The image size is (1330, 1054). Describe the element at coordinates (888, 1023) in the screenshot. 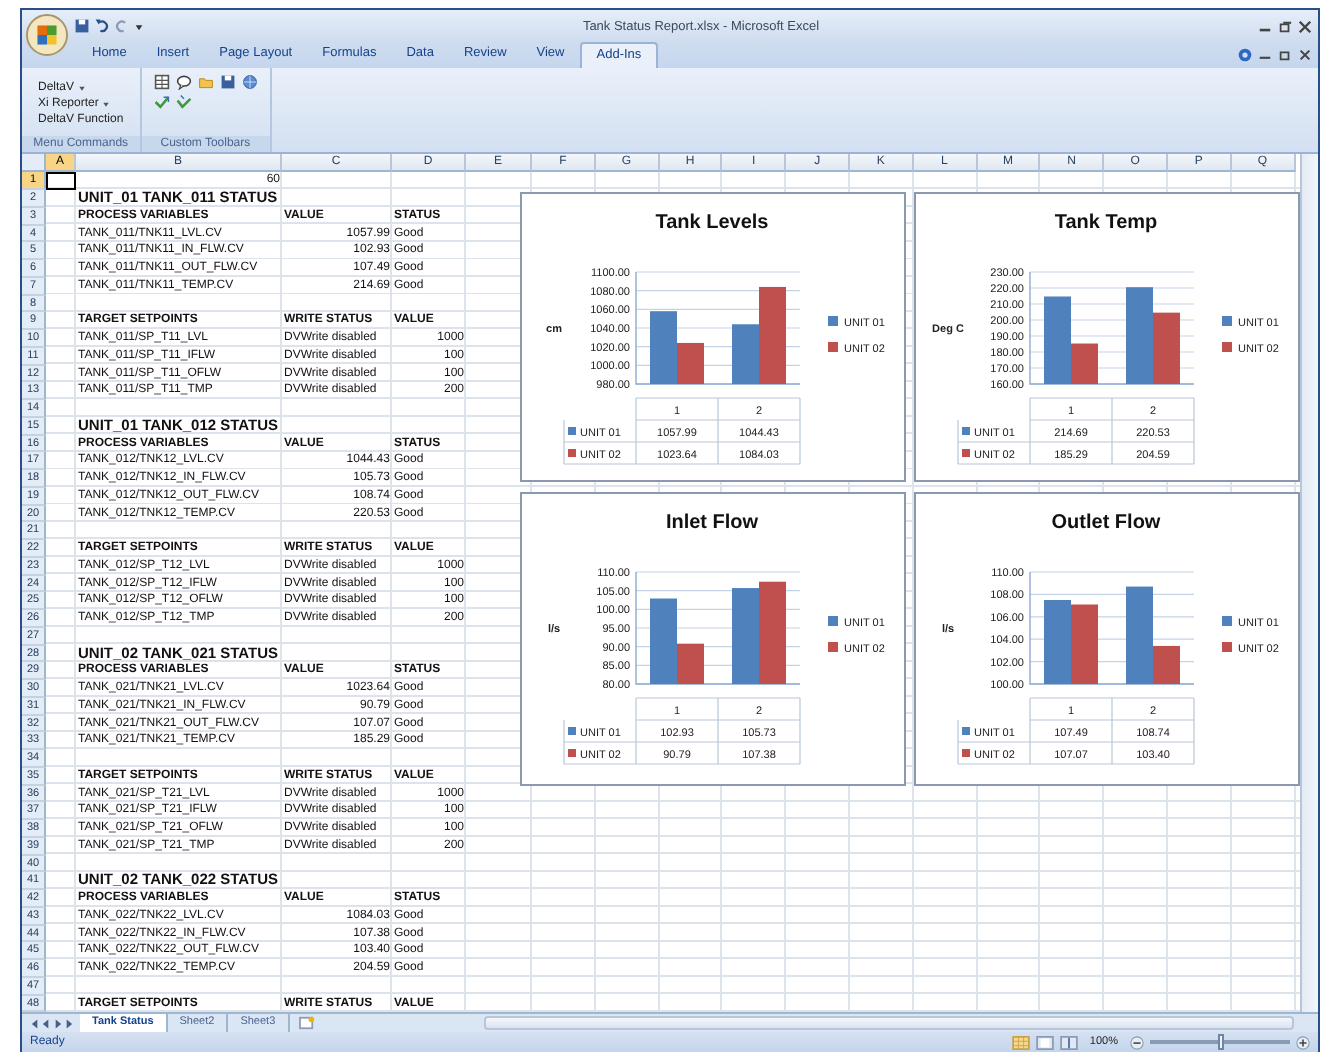

I see `horizontal-scrollbar` at that location.